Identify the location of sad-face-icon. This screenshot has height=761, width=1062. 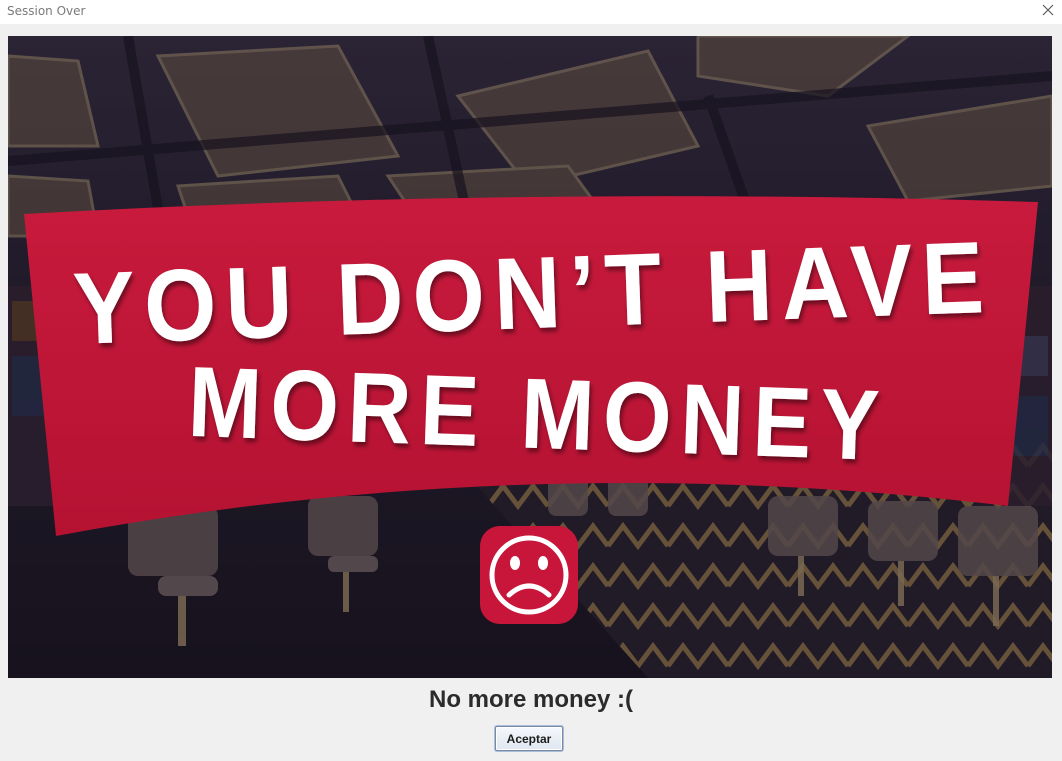
(529, 575).